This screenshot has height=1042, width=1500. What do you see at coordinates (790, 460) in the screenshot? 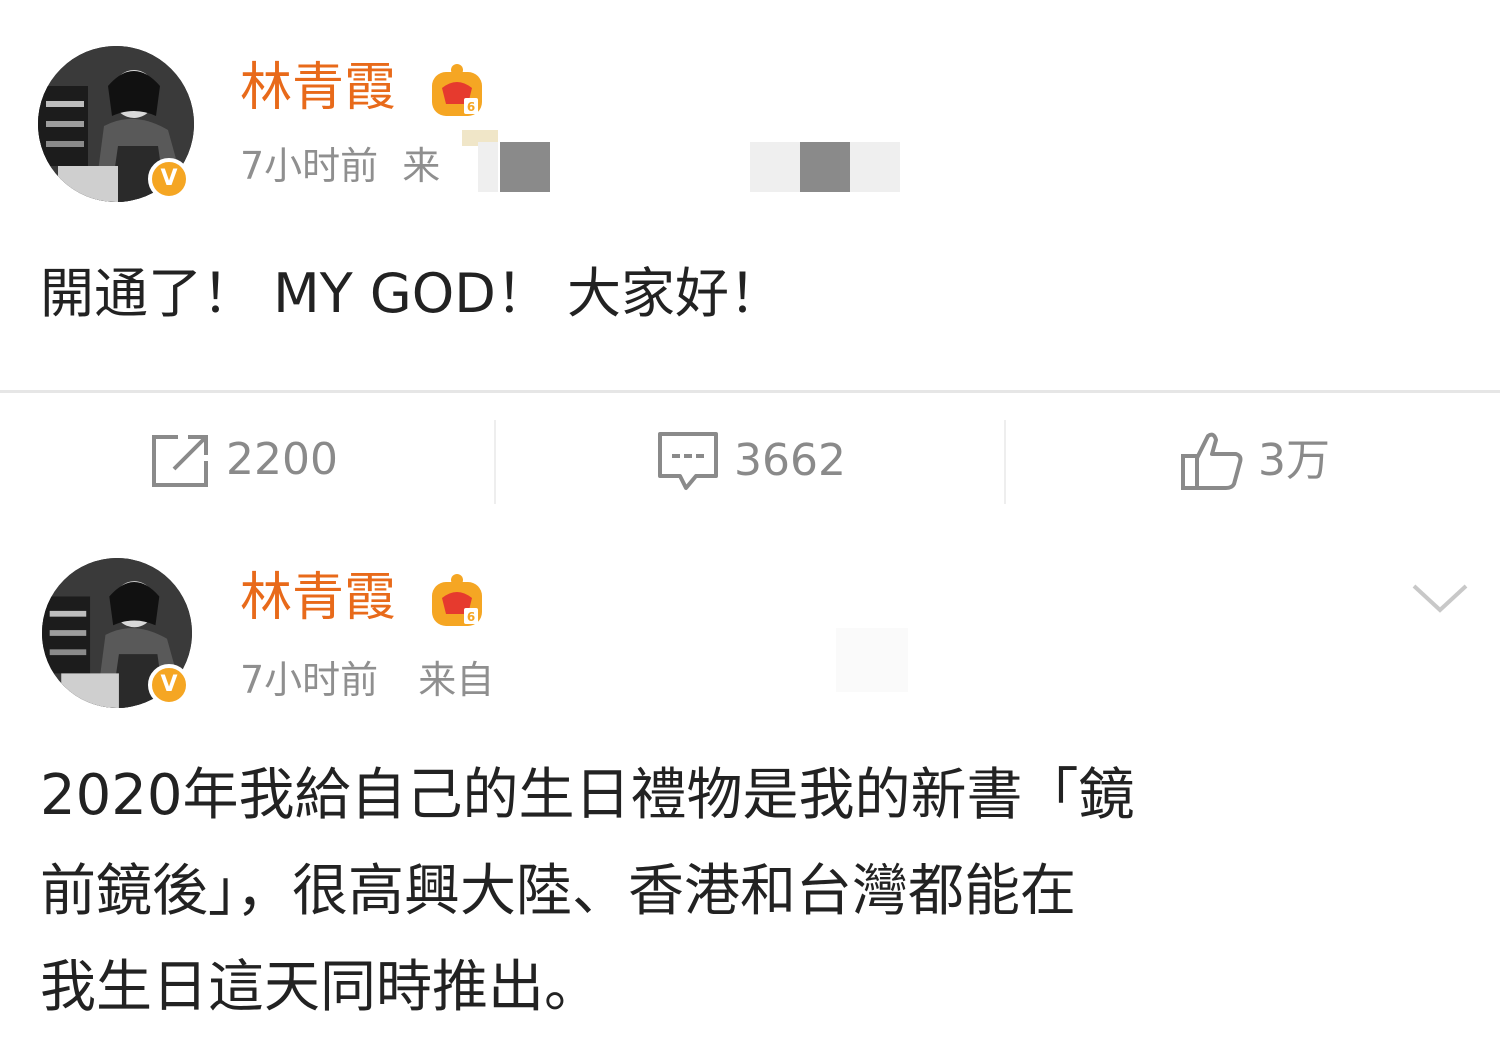
I see `comment-count: 3662` at bounding box center [790, 460].